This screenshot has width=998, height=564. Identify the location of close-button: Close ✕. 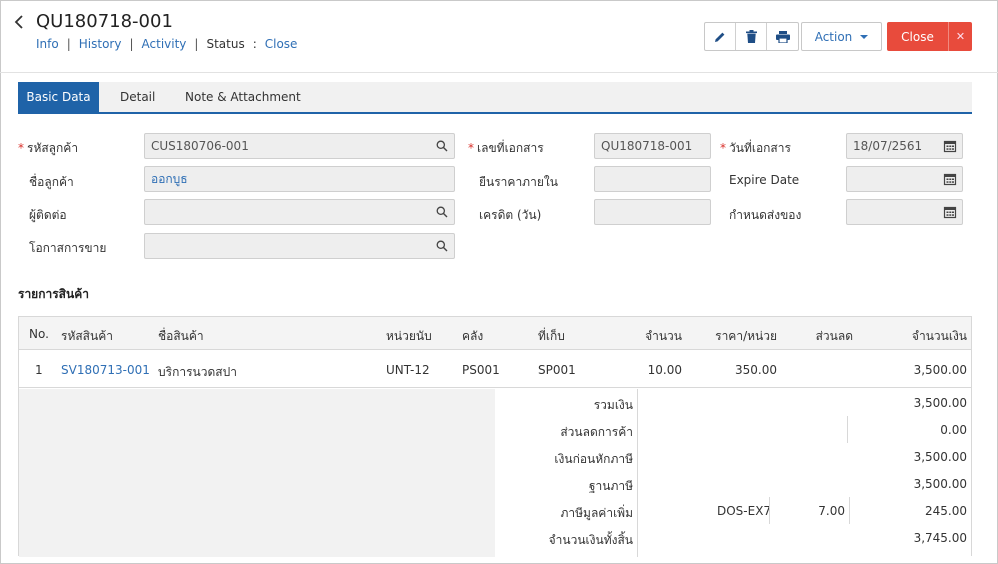
(929, 36).